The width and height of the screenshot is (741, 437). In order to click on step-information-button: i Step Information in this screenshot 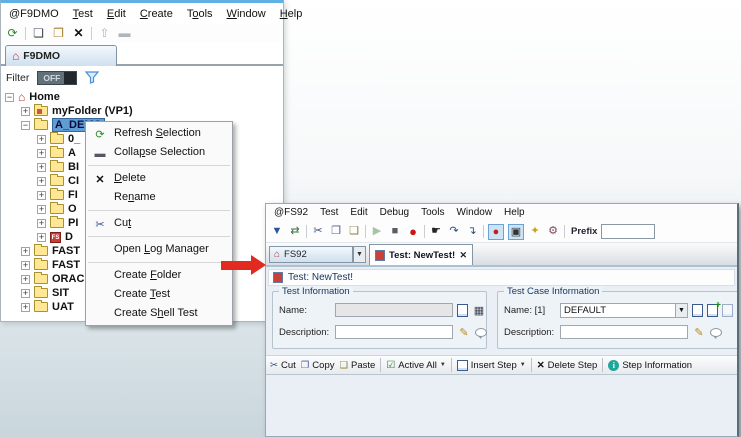, I will do `click(650, 365)`.